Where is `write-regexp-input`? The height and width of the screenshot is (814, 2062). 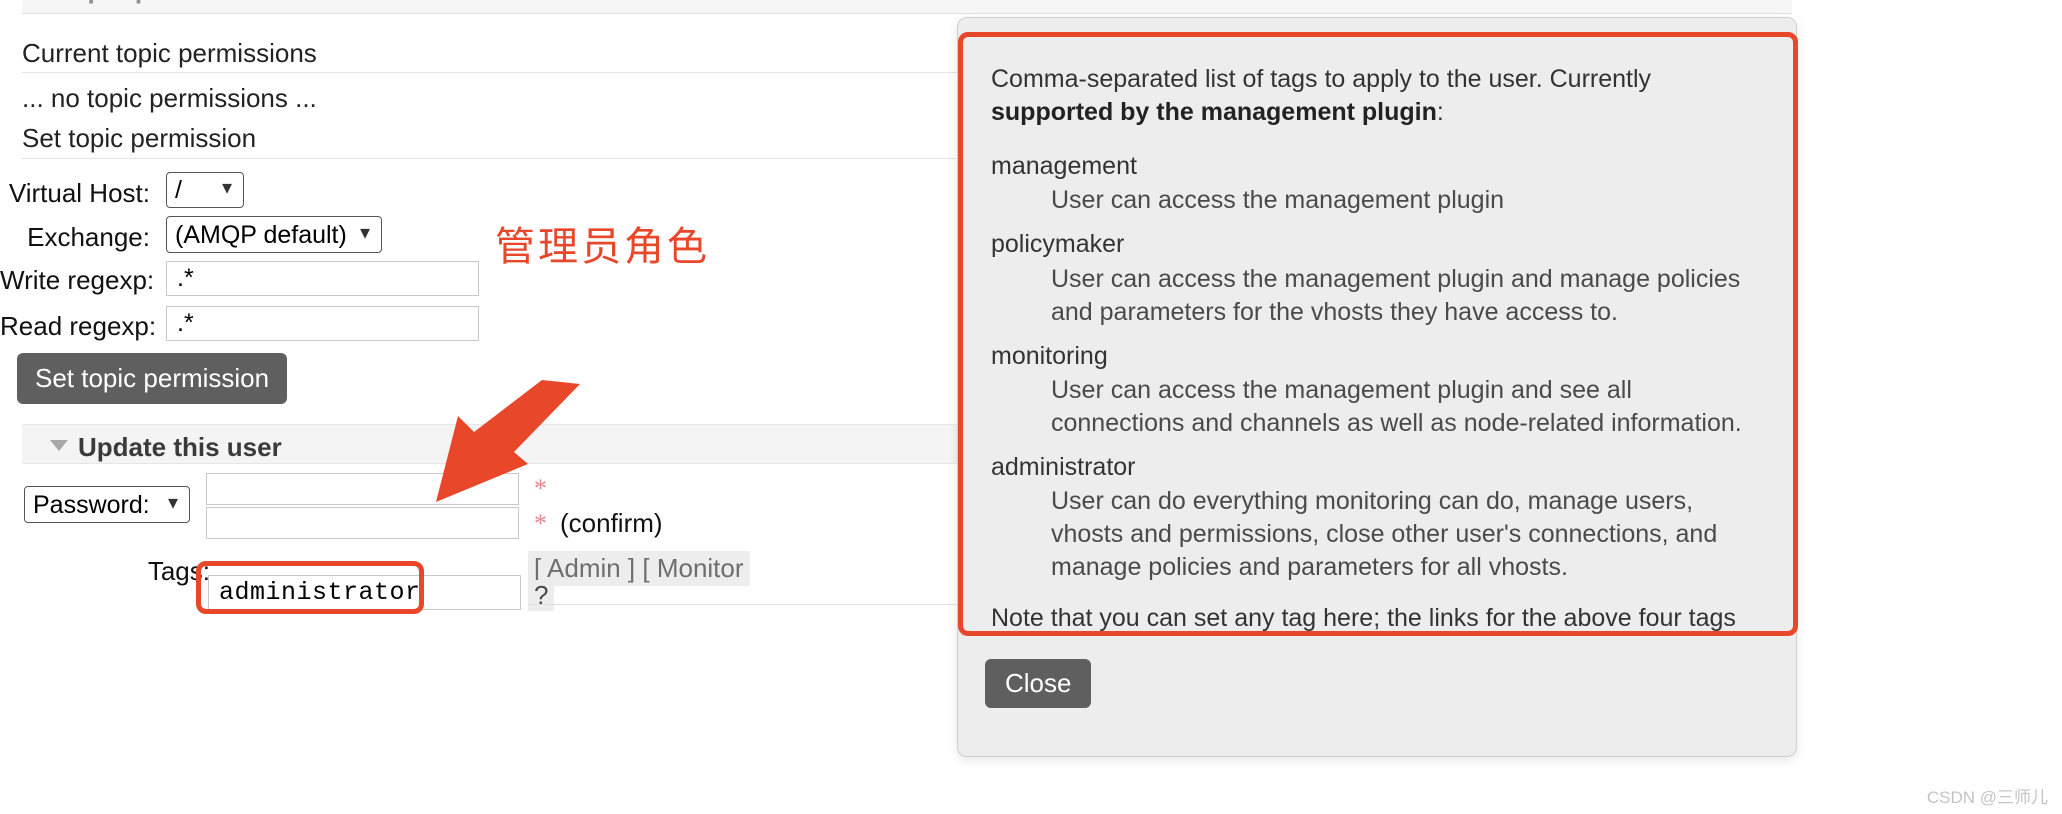 write-regexp-input is located at coordinates (322, 278).